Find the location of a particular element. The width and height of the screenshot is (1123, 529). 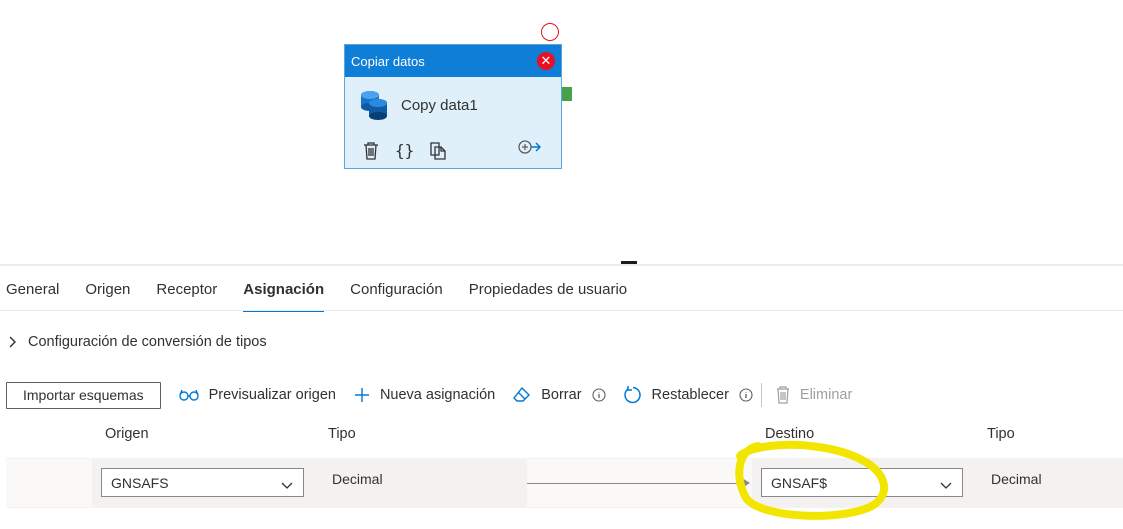

validation-ring-icon is located at coordinates (550, 32).